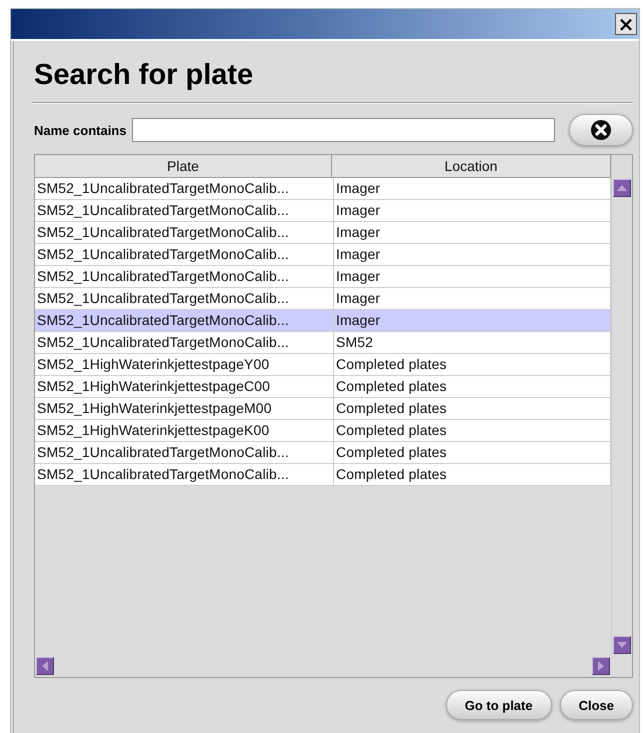 This screenshot has height=733, width=644. Describe the element at coordinates (80, 130) in the screenshot. I see `field-label: Name contains` at that location.